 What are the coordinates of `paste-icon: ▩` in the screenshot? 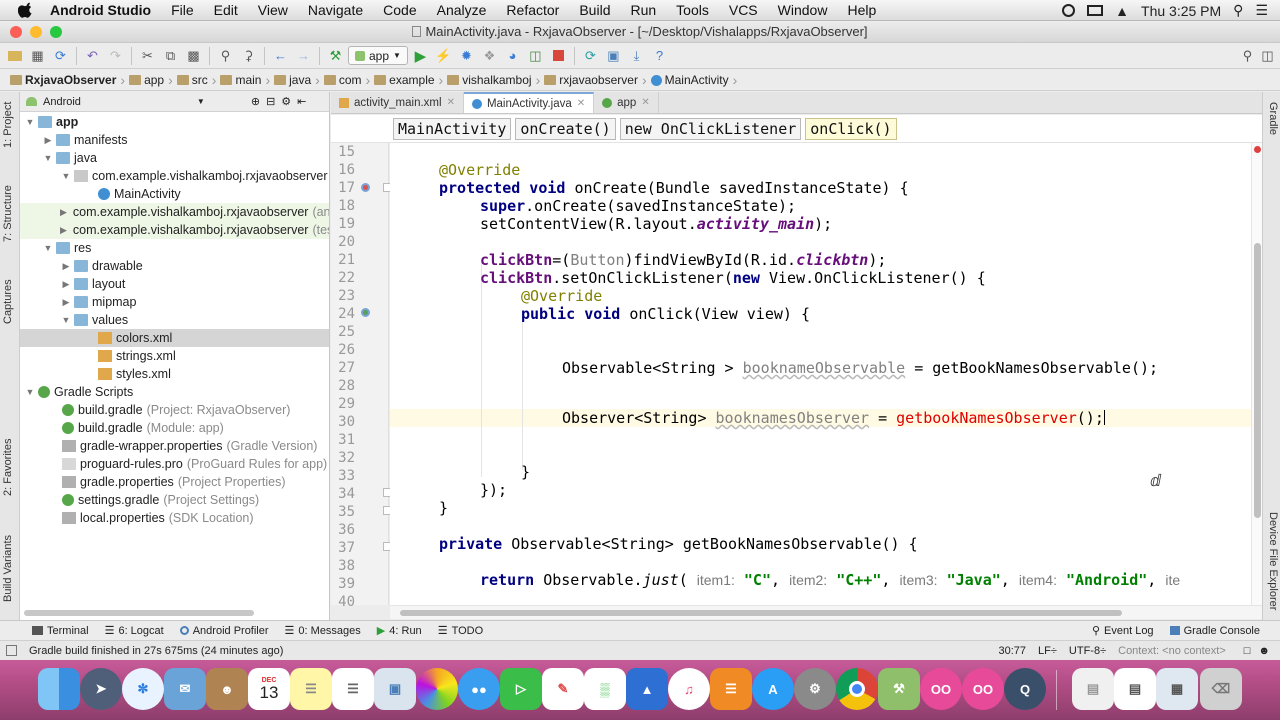 It's located at (193, 55).